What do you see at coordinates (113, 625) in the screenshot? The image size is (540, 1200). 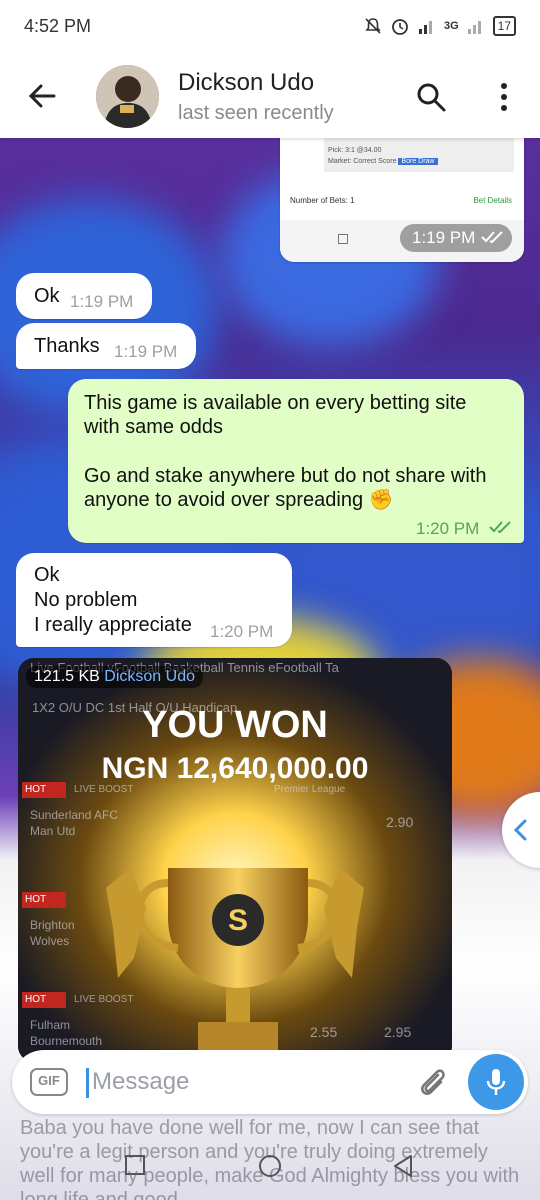 I see `message-text: I really appreciate` at bounding box center [113, 625].